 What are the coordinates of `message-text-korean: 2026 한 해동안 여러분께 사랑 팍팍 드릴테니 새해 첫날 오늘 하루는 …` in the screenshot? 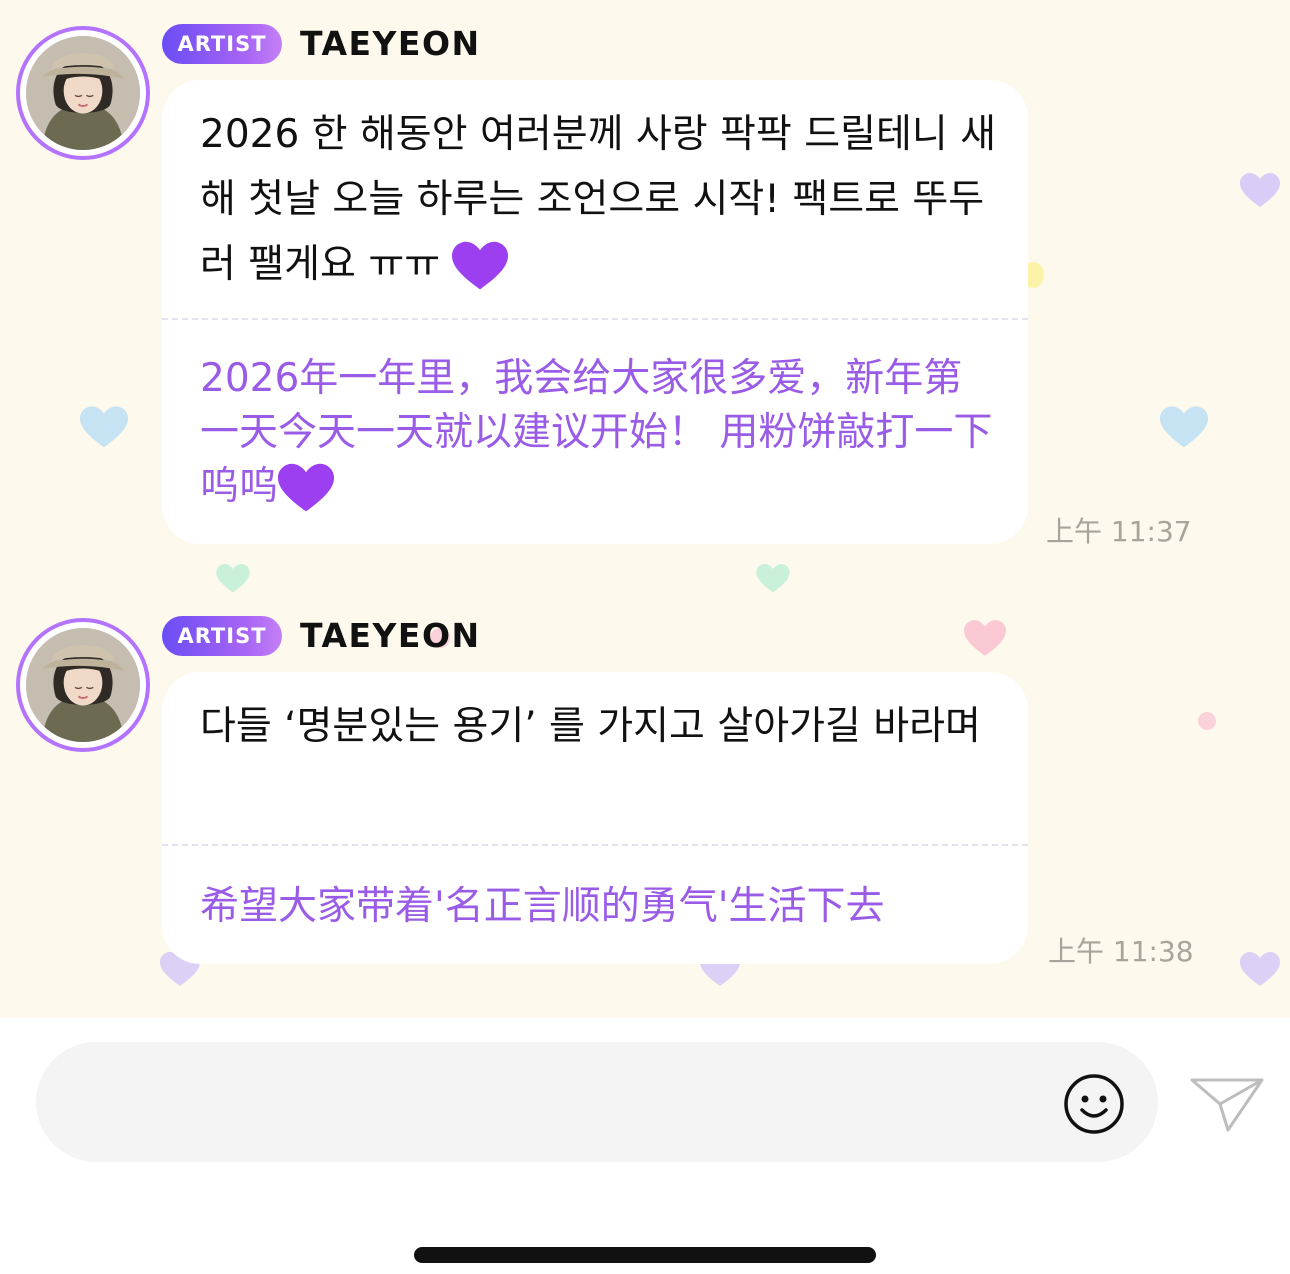 It's located at (599, 199).